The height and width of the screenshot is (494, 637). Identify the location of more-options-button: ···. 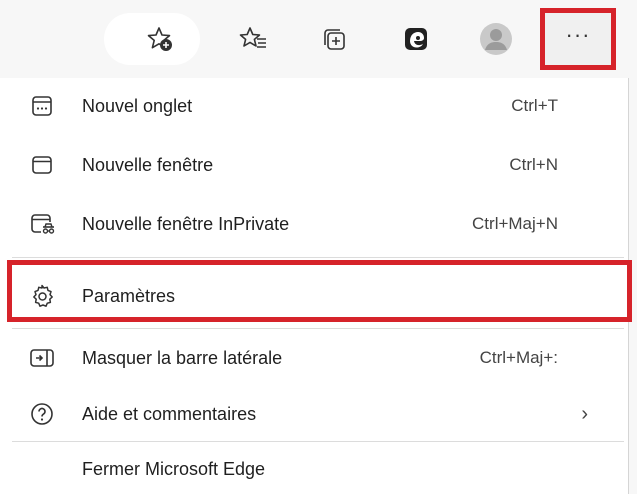
(578, 39).